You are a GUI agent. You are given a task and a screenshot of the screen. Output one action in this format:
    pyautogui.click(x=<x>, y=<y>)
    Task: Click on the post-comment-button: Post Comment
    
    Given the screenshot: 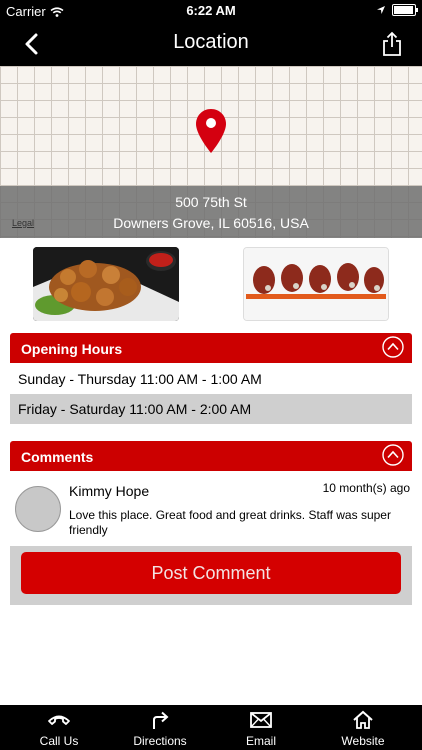 What is the action you would take?
    pyautogui.click(x=211, y=573)
    